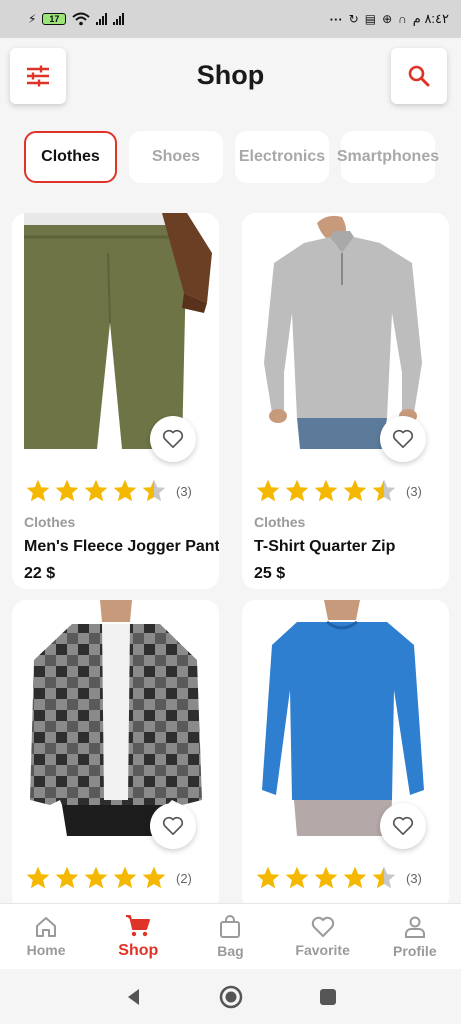  Describe the element at coordinates (325, 546) in the screenshot. I see `product-name: T-Shirt Quarter Zip` at that location.